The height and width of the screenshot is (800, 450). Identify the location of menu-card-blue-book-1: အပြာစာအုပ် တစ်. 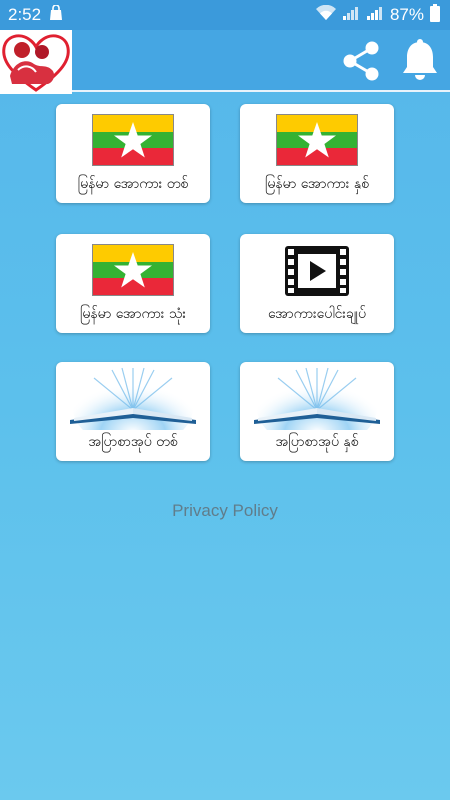
(133, 411).